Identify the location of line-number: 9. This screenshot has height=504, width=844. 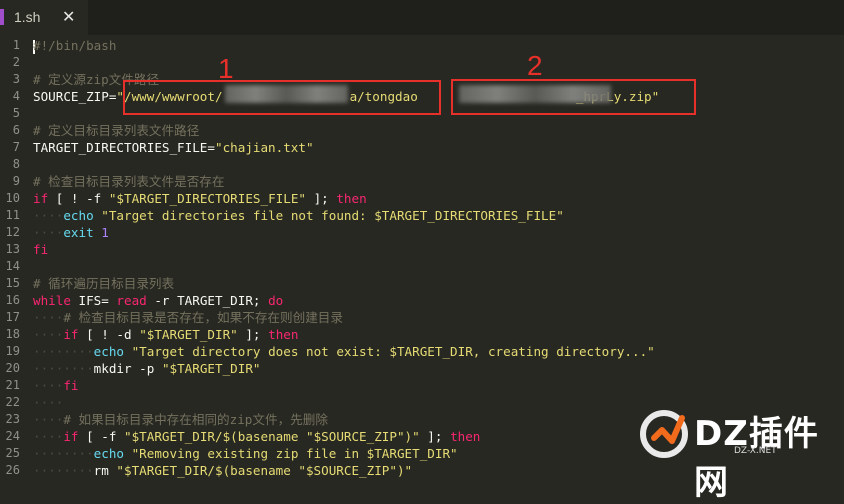
(16, 181).